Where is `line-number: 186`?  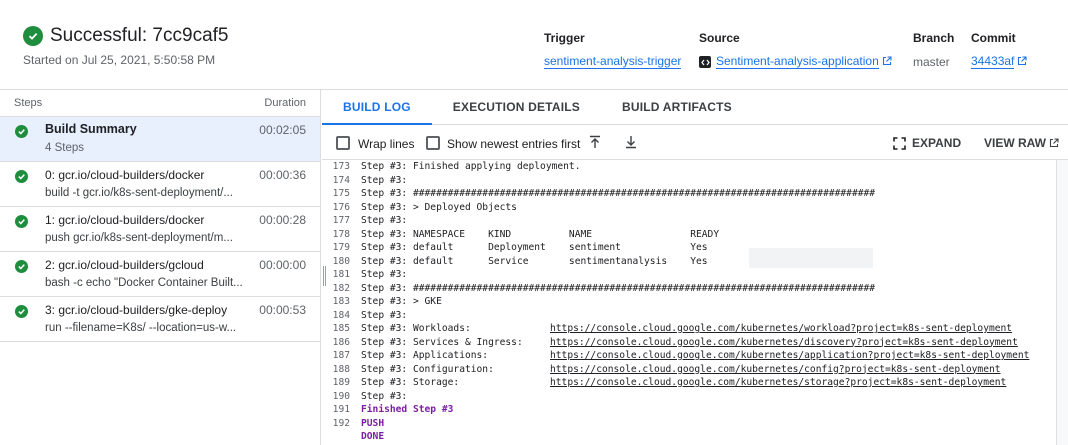
line-number: 186 is located at coordinates (341, 342).